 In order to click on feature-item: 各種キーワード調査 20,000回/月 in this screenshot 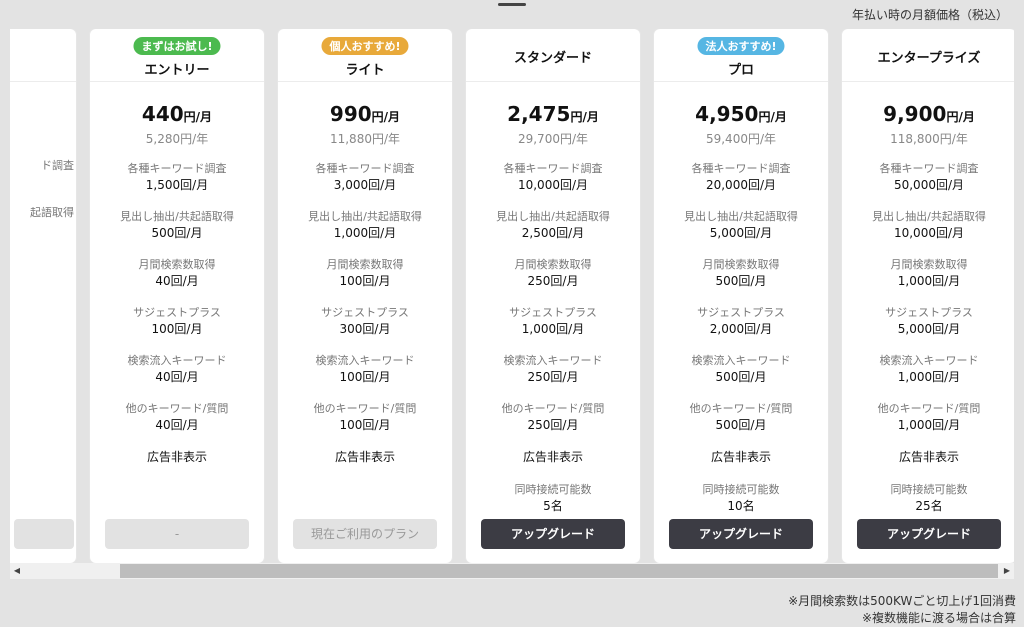, I will do `click(741, 177)`.